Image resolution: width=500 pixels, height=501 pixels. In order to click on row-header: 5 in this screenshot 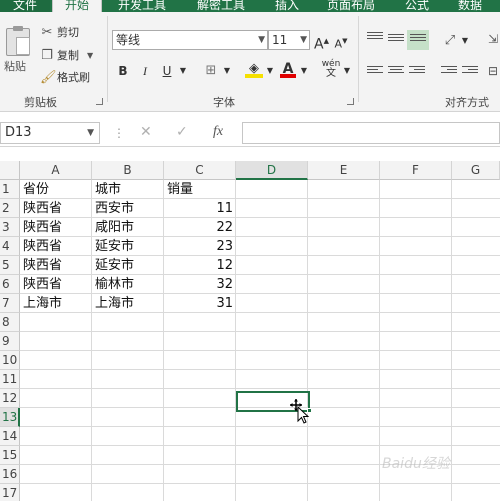, I will do `click(10, 265)`.